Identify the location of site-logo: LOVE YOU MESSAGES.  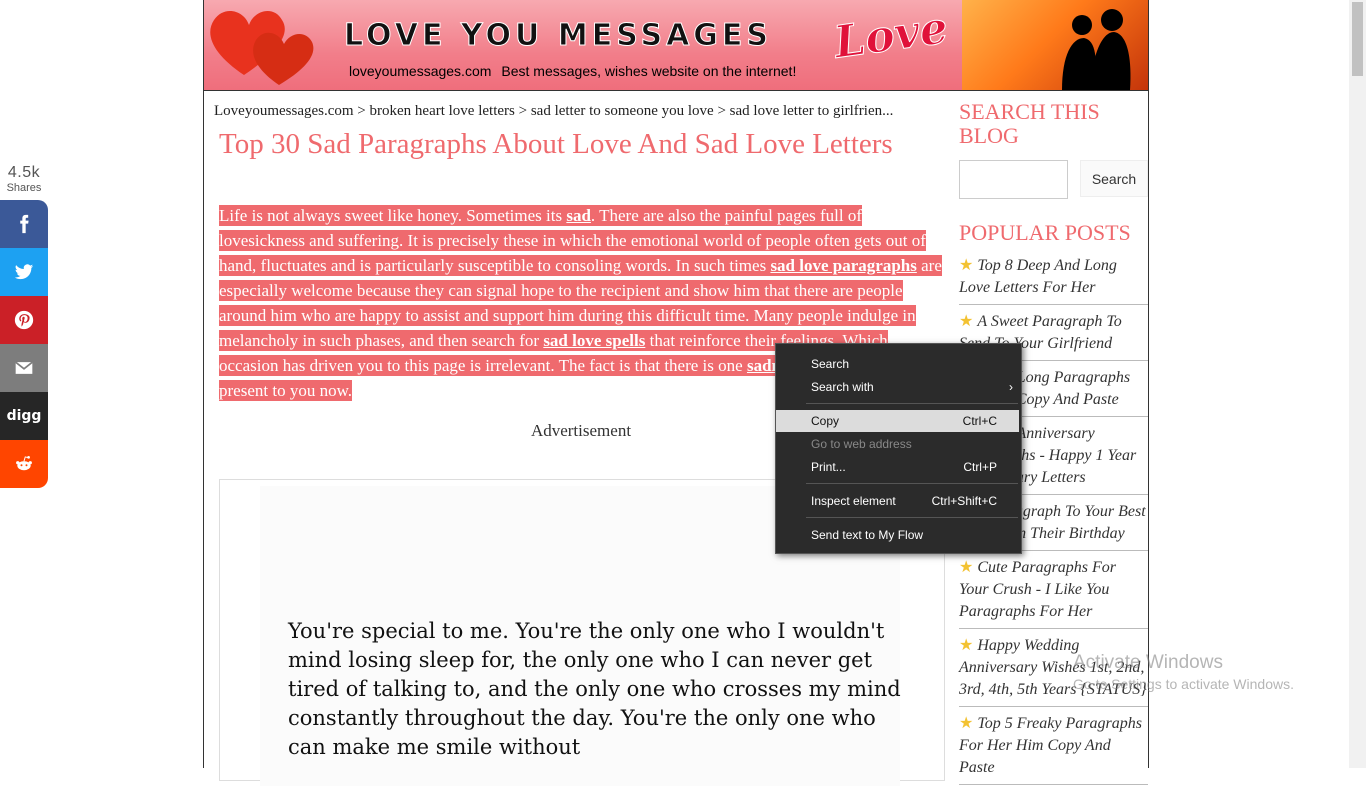
(558, 36).